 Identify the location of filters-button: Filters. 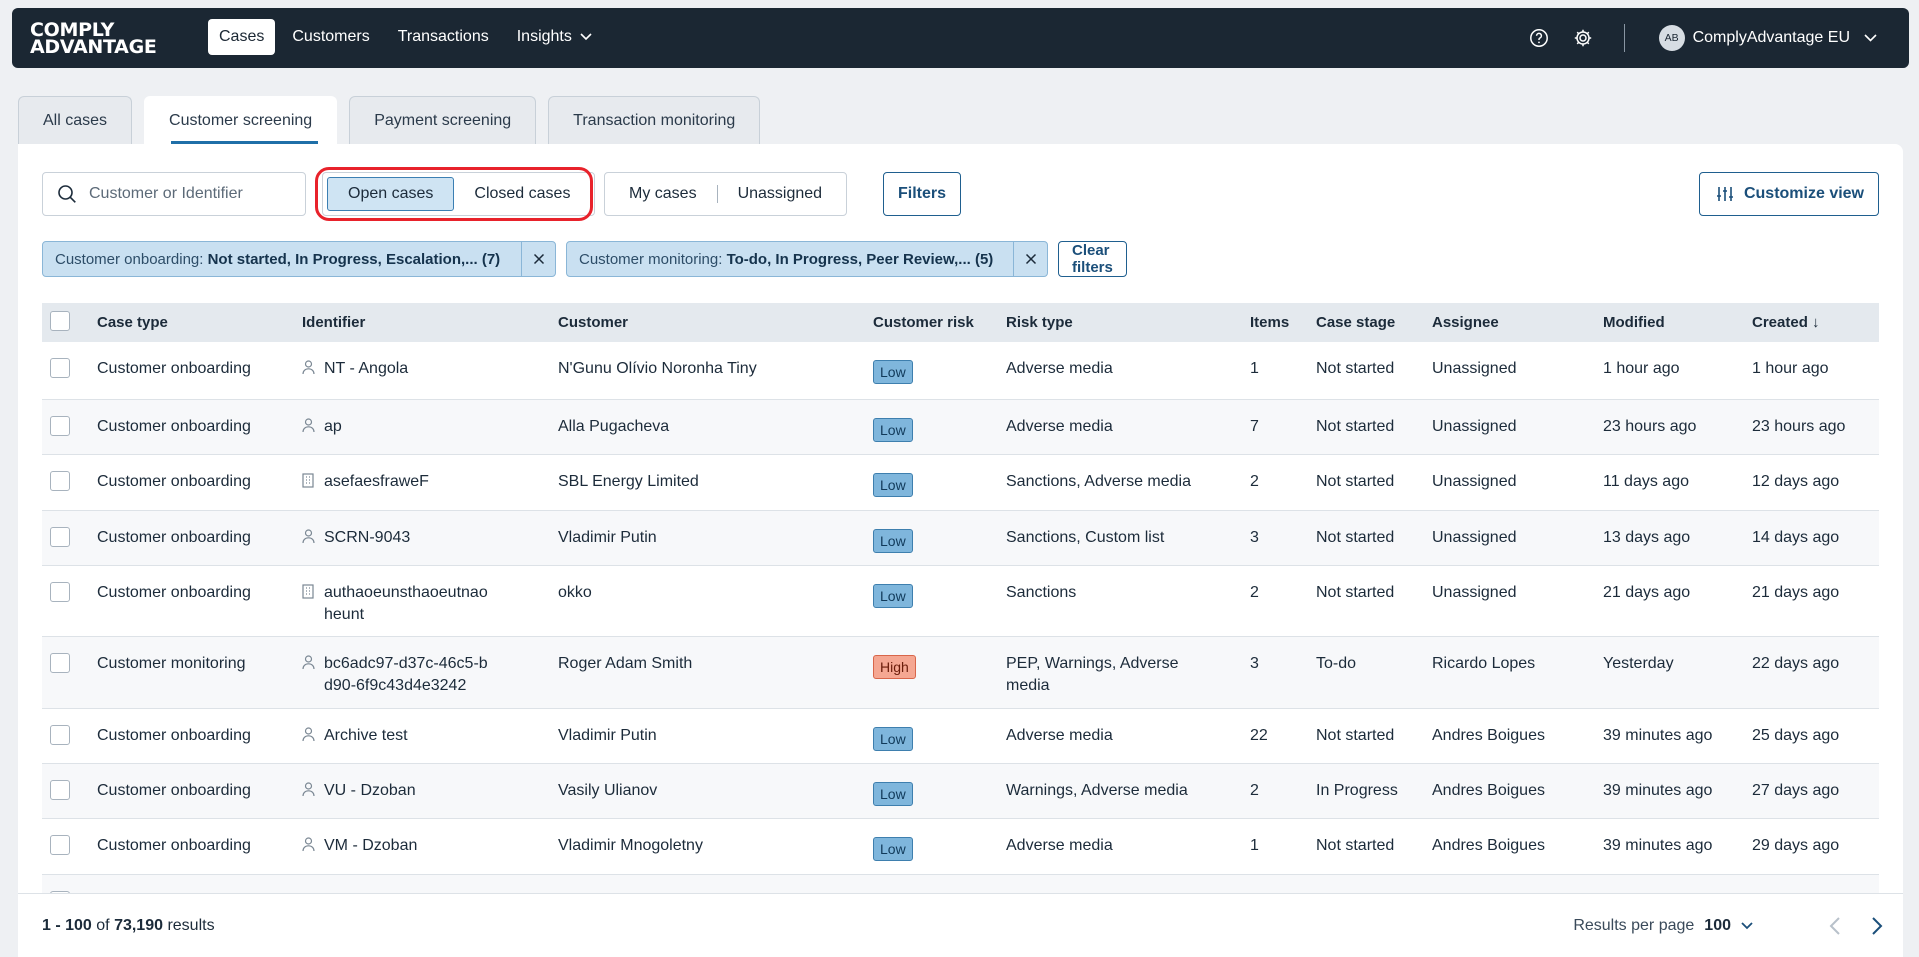
(922, 194).